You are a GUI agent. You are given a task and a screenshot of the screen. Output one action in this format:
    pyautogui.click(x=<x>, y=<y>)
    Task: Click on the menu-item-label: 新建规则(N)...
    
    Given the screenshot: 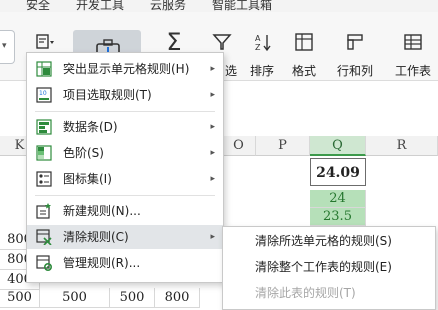 What is the action you would take?
    pyautogui.click(x=102, y=211)
    